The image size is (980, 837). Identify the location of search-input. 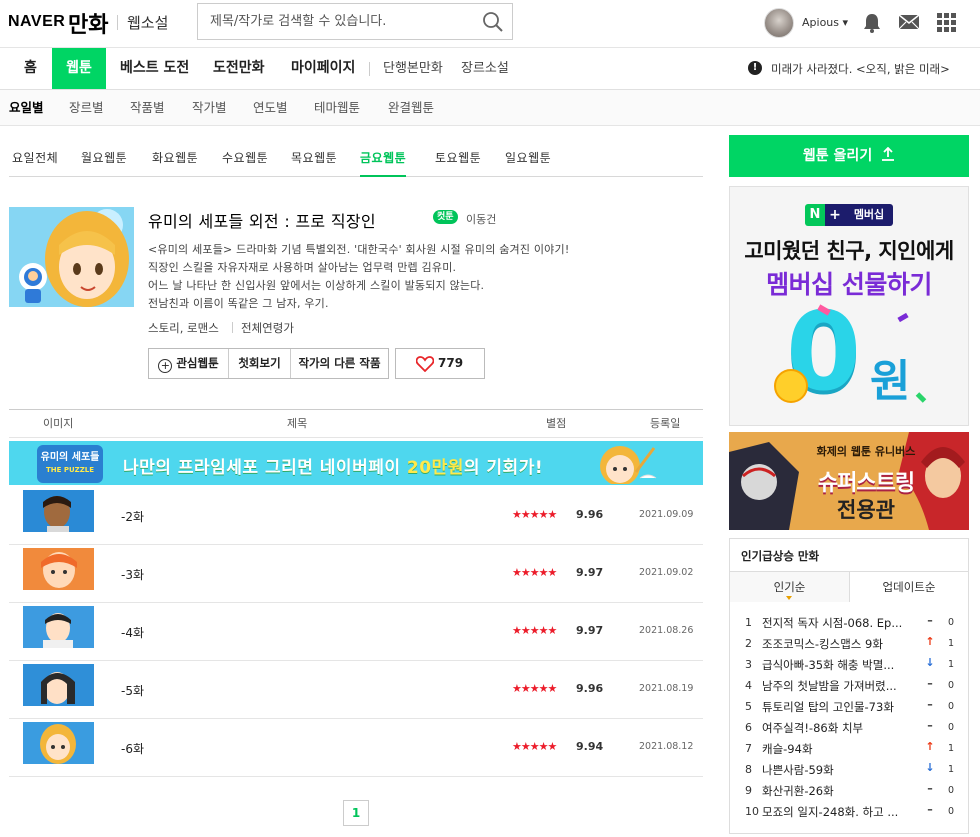
(333, 21).